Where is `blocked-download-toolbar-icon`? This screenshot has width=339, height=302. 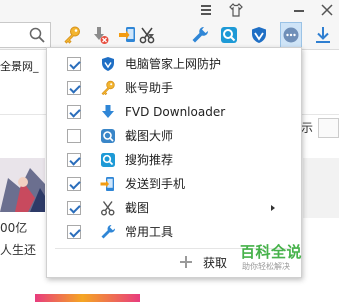
blocked-download-toolbar-icon is located at coordinates (100, 35).